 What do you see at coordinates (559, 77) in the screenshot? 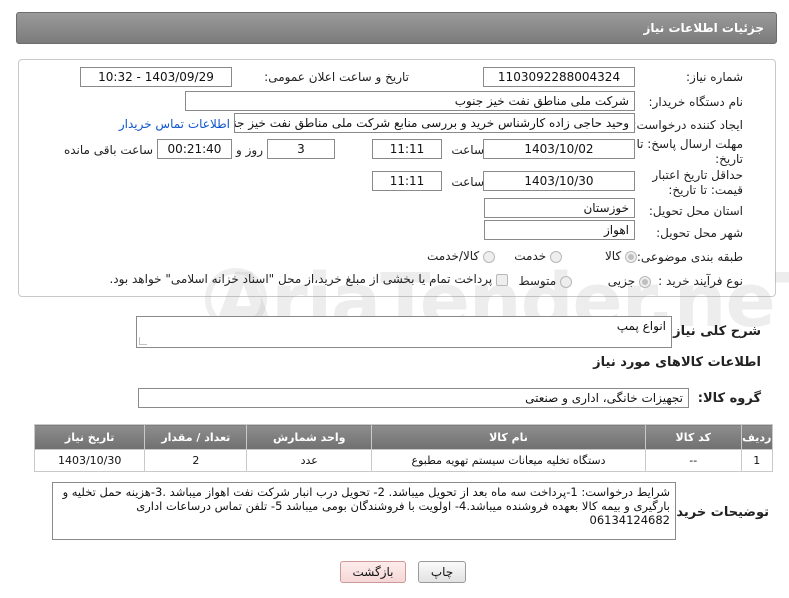
I see `need-number-field: 1103092288004324` at bounding box center [559, 77].